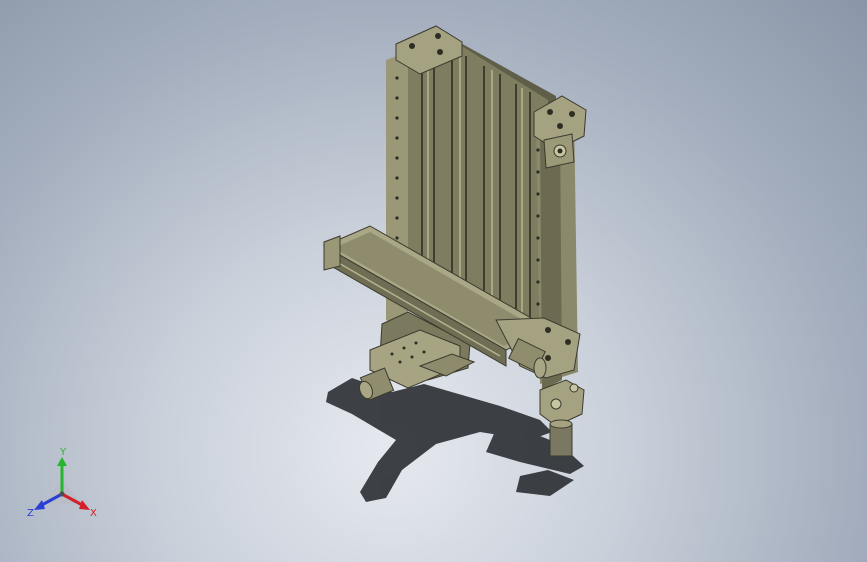 The height and width of the screenshot is (562, 867). I want to click on orientation-triad: Y X Z, so click(64, 485).